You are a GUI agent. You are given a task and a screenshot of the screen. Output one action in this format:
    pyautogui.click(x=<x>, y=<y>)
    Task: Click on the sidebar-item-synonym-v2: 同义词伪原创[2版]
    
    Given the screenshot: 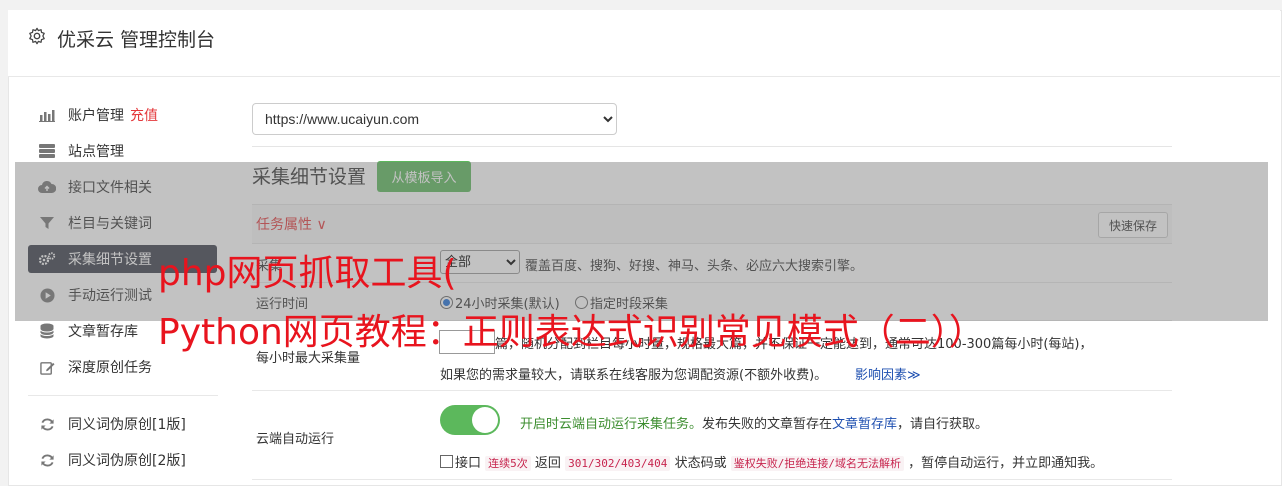 What is the action you would take?
    pyautogui.click(x=122, y=460)
    